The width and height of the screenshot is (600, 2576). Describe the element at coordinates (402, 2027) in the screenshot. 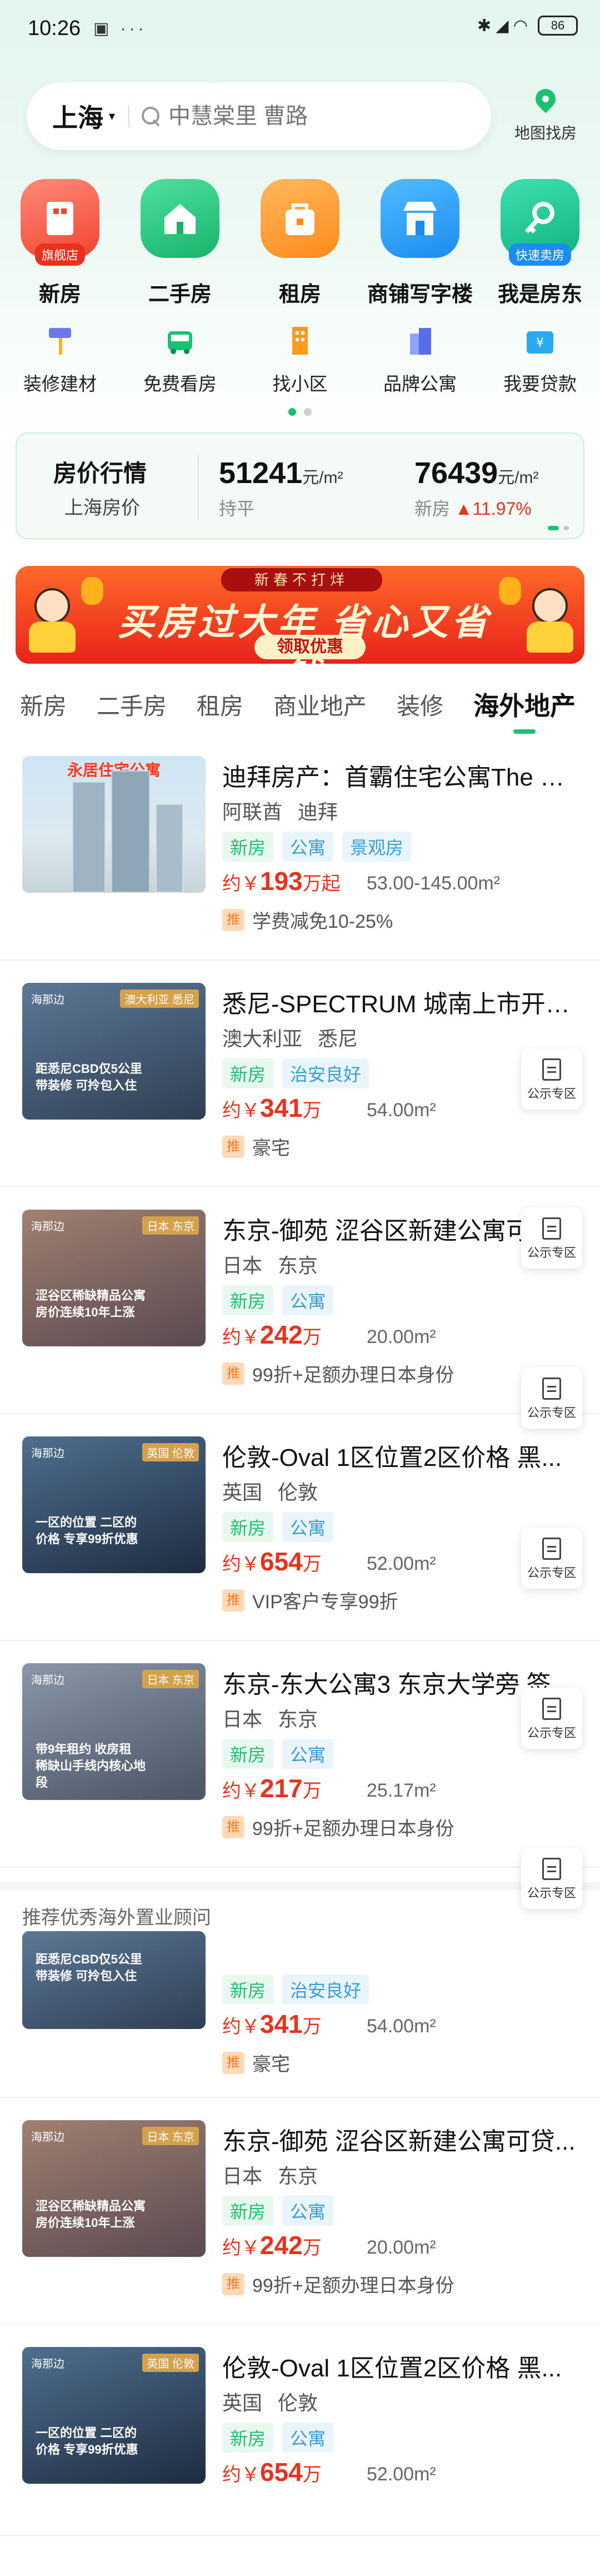

I see `listing-area: 54.00m²` at that location.